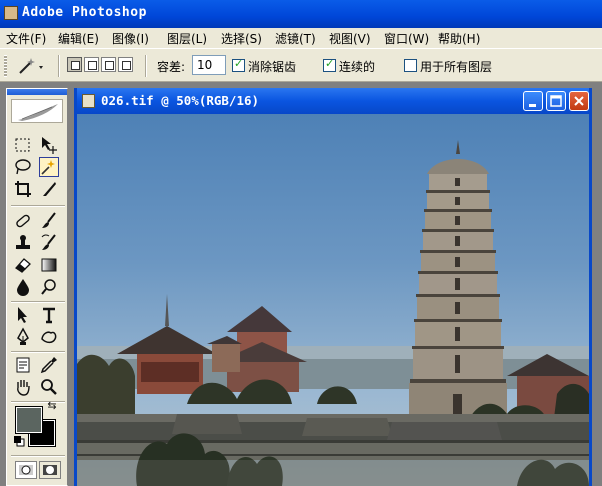 The width and height of the screenshot is (602, 486). Describe the element at coordinates (88, 101) in the screenshot. I see `document-icon` at that location.